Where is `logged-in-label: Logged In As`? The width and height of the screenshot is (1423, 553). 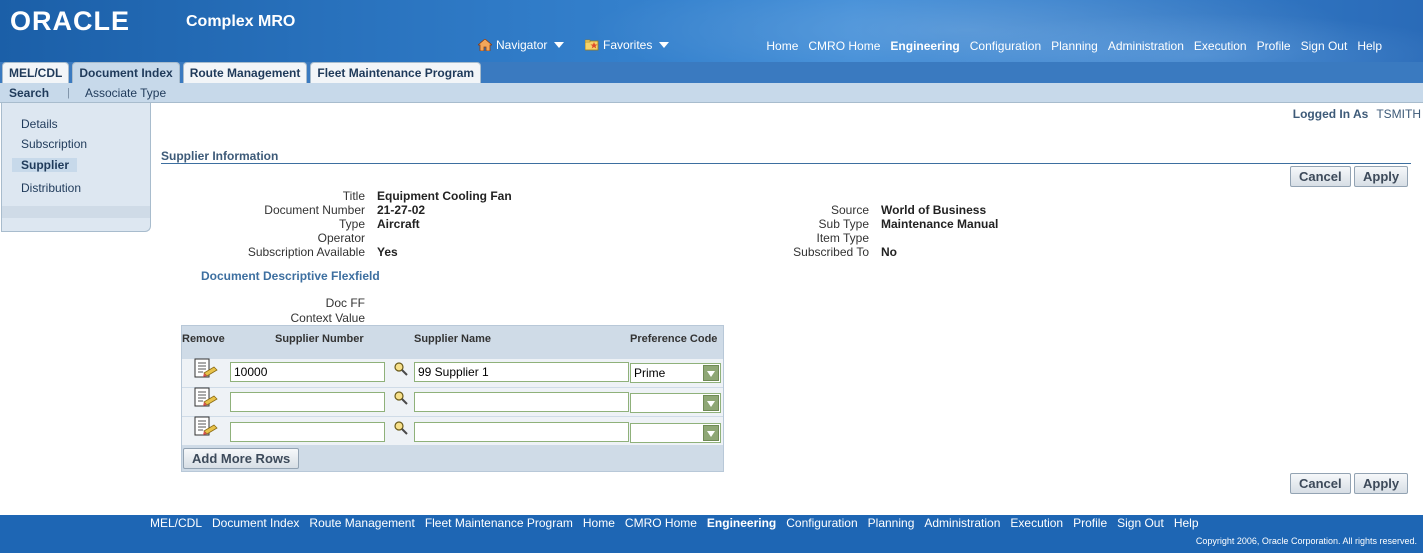 logged-in-label: Logged In As is located at coordinates (1330, 114).